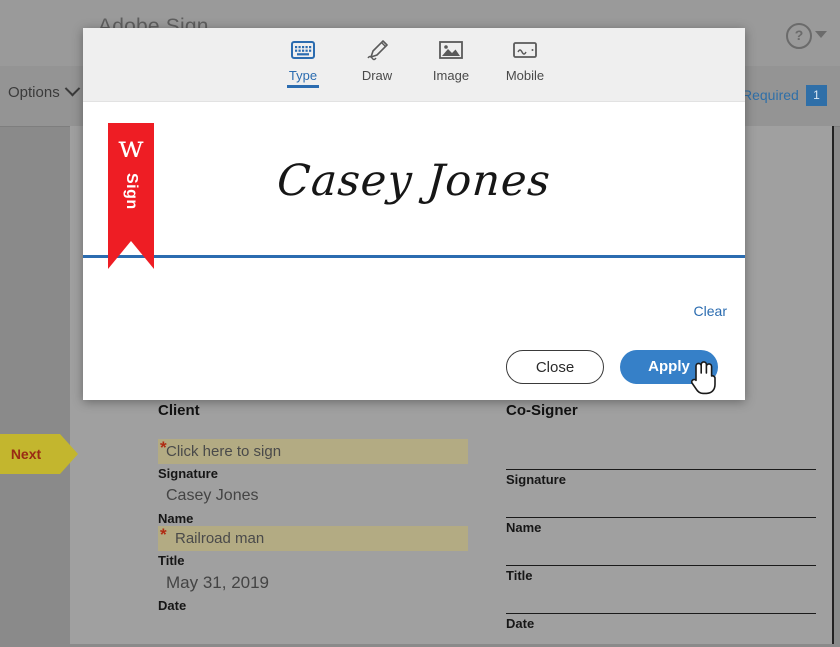 Image resolution: width=840 pixels, height=647 pixels. I want to click on client-date-label: Date, so click(172, 605).